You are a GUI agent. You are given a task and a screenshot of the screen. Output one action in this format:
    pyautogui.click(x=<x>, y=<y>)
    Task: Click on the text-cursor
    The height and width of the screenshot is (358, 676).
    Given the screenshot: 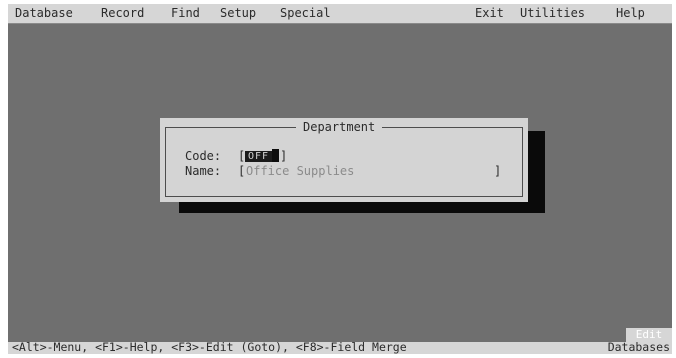 What is the action you would take?
    pyautogui.click(x=275, y=155)
    